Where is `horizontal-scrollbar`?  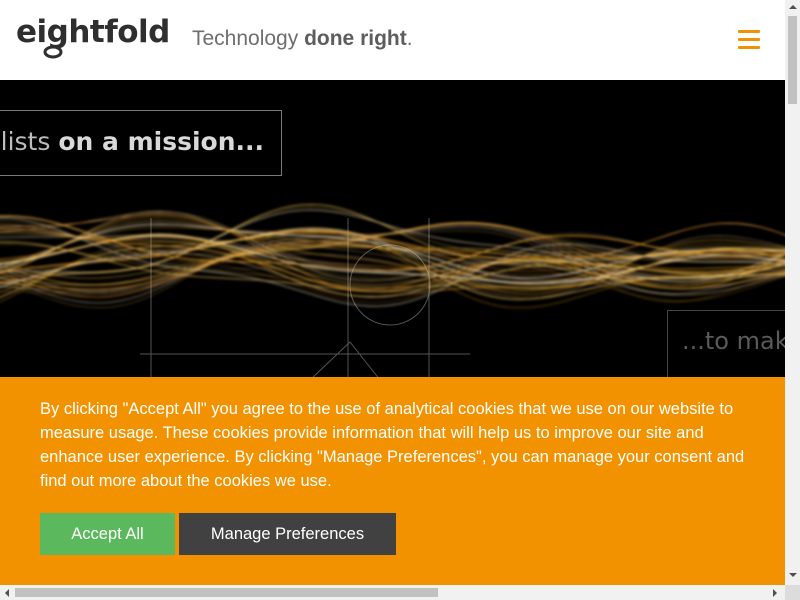 horizontal-scrollbar is located at coordinates (392, 592).